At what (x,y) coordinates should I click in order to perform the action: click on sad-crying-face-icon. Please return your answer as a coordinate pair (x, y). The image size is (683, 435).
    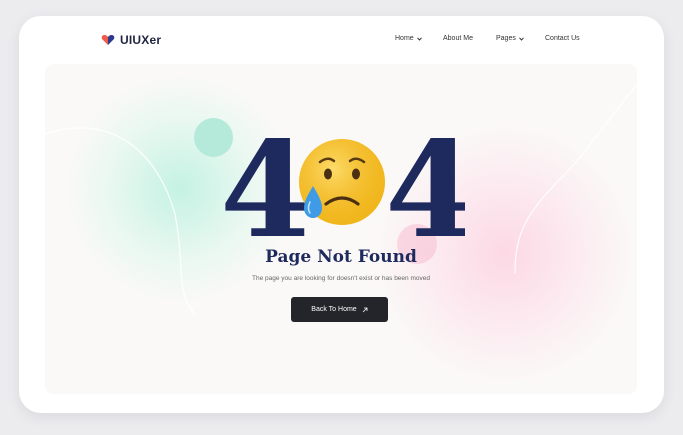
    Looking at the image, I should click on (342, 182).